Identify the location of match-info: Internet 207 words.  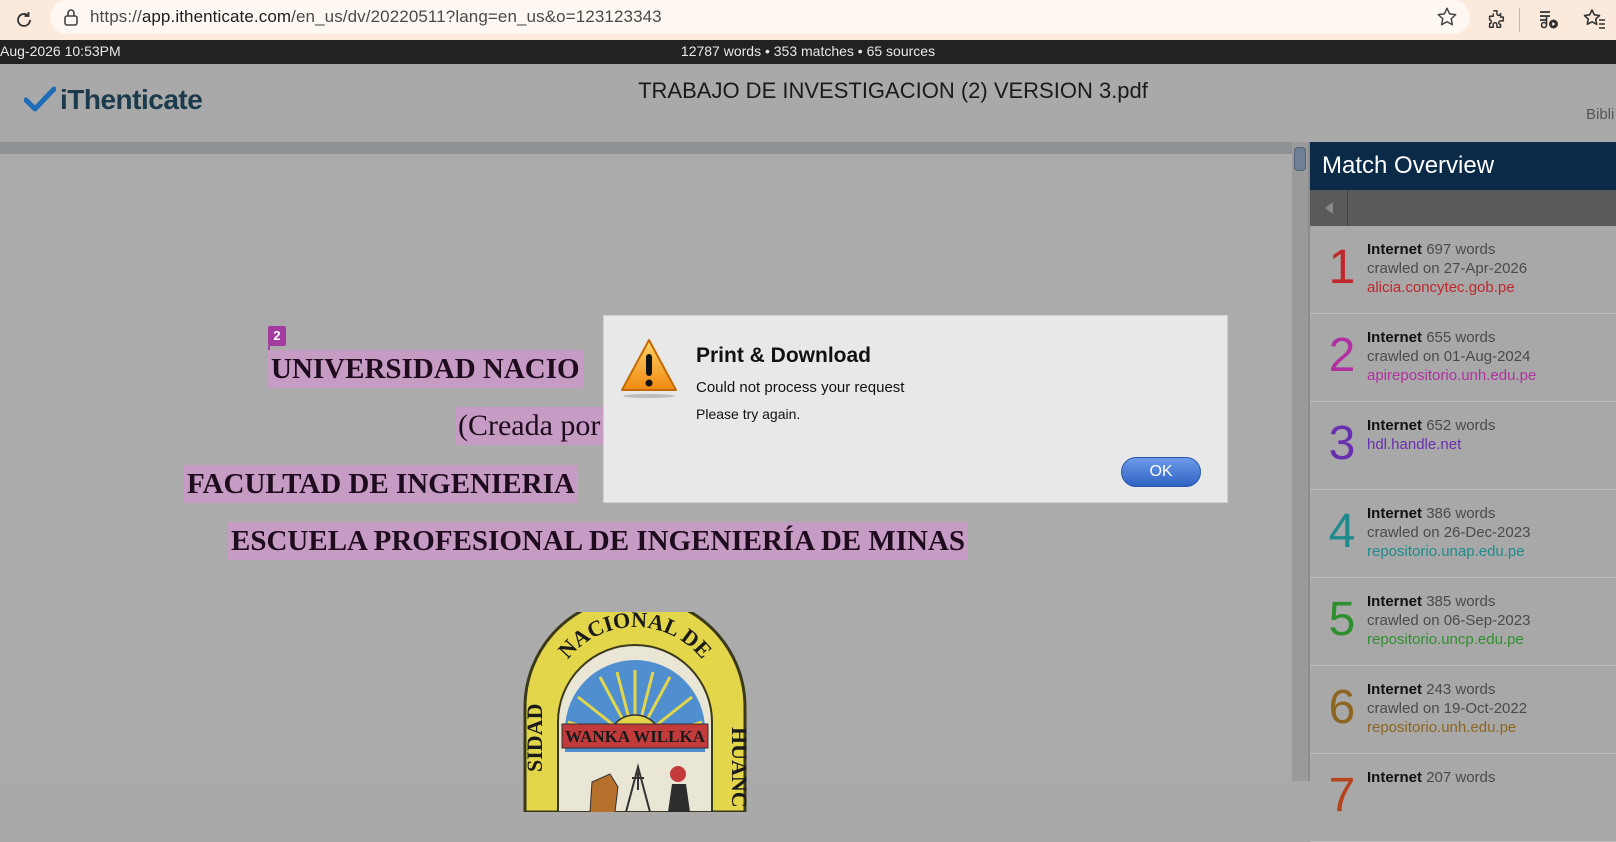
(1431, 777).